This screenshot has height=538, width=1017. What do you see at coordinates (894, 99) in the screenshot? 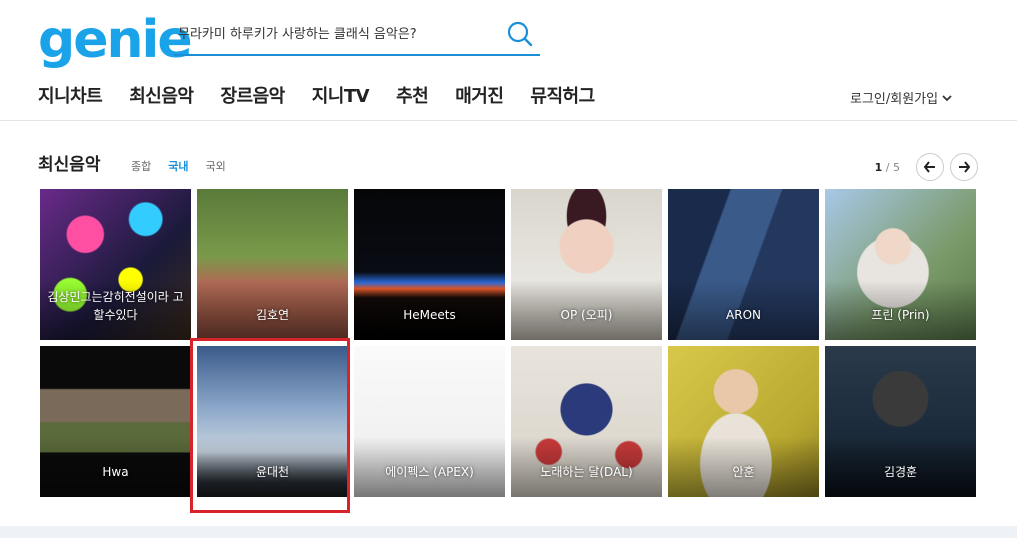
I see `login-label: 로그인/회원가입` at bounding box center [894, 99].